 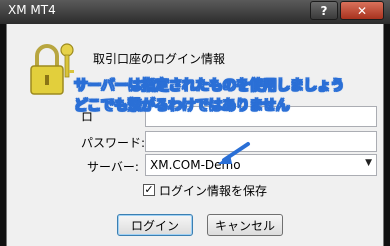 I want to click on server-label: サーバー:, so click(x=113, y=167).